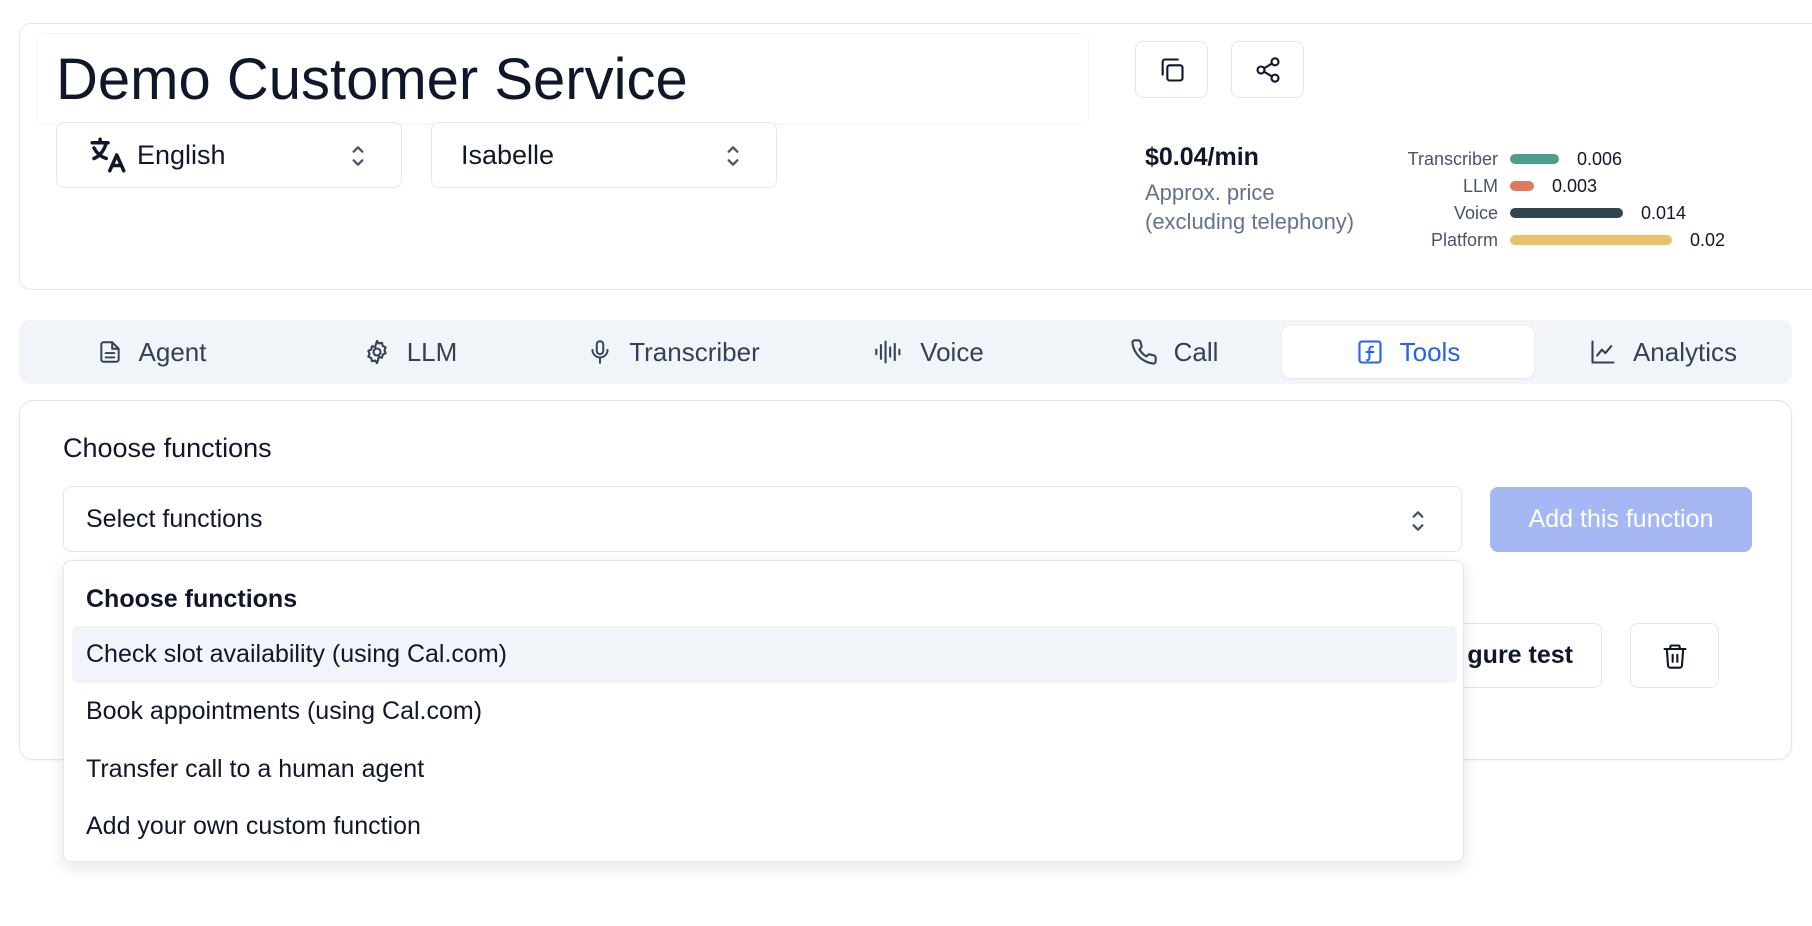  I want to click on language-select: English, so click(229, 155).